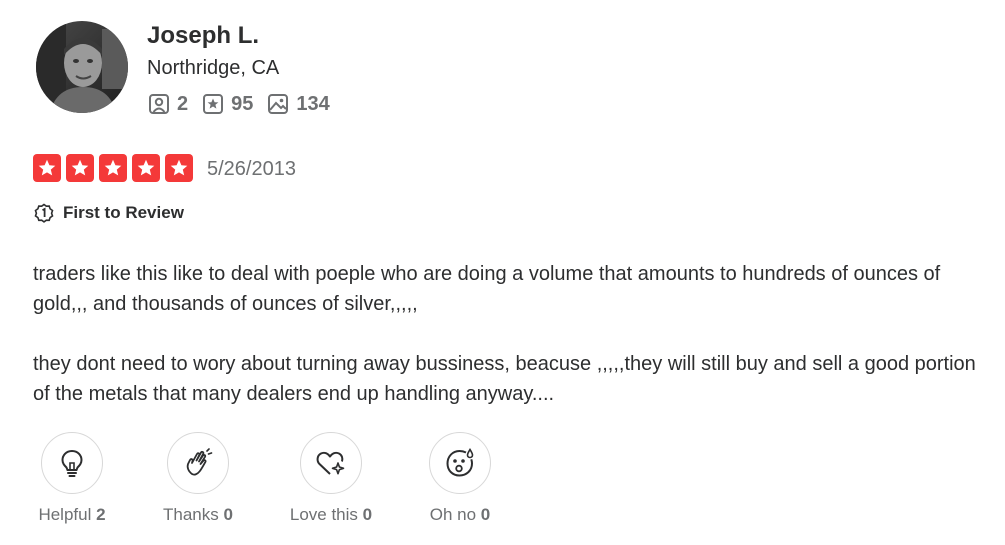 The height and width of the screenshot is (545, 1005). I want to click on thanks-button: Thanks 0, so click(198, 477).